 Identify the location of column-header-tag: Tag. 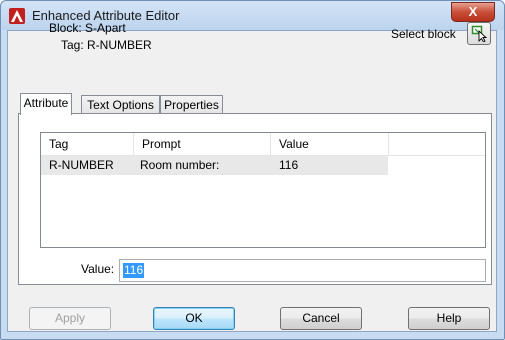
(87, 144).